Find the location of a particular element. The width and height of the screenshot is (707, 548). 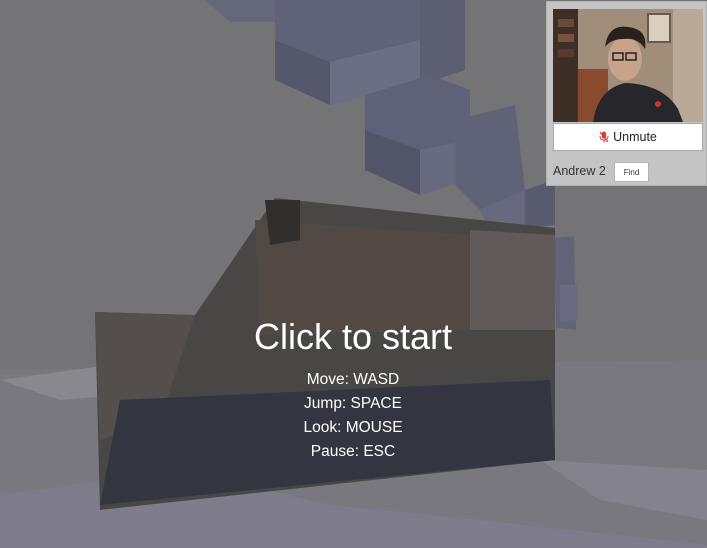

control-move: Move: WASD is located at coordinates (353, 379).